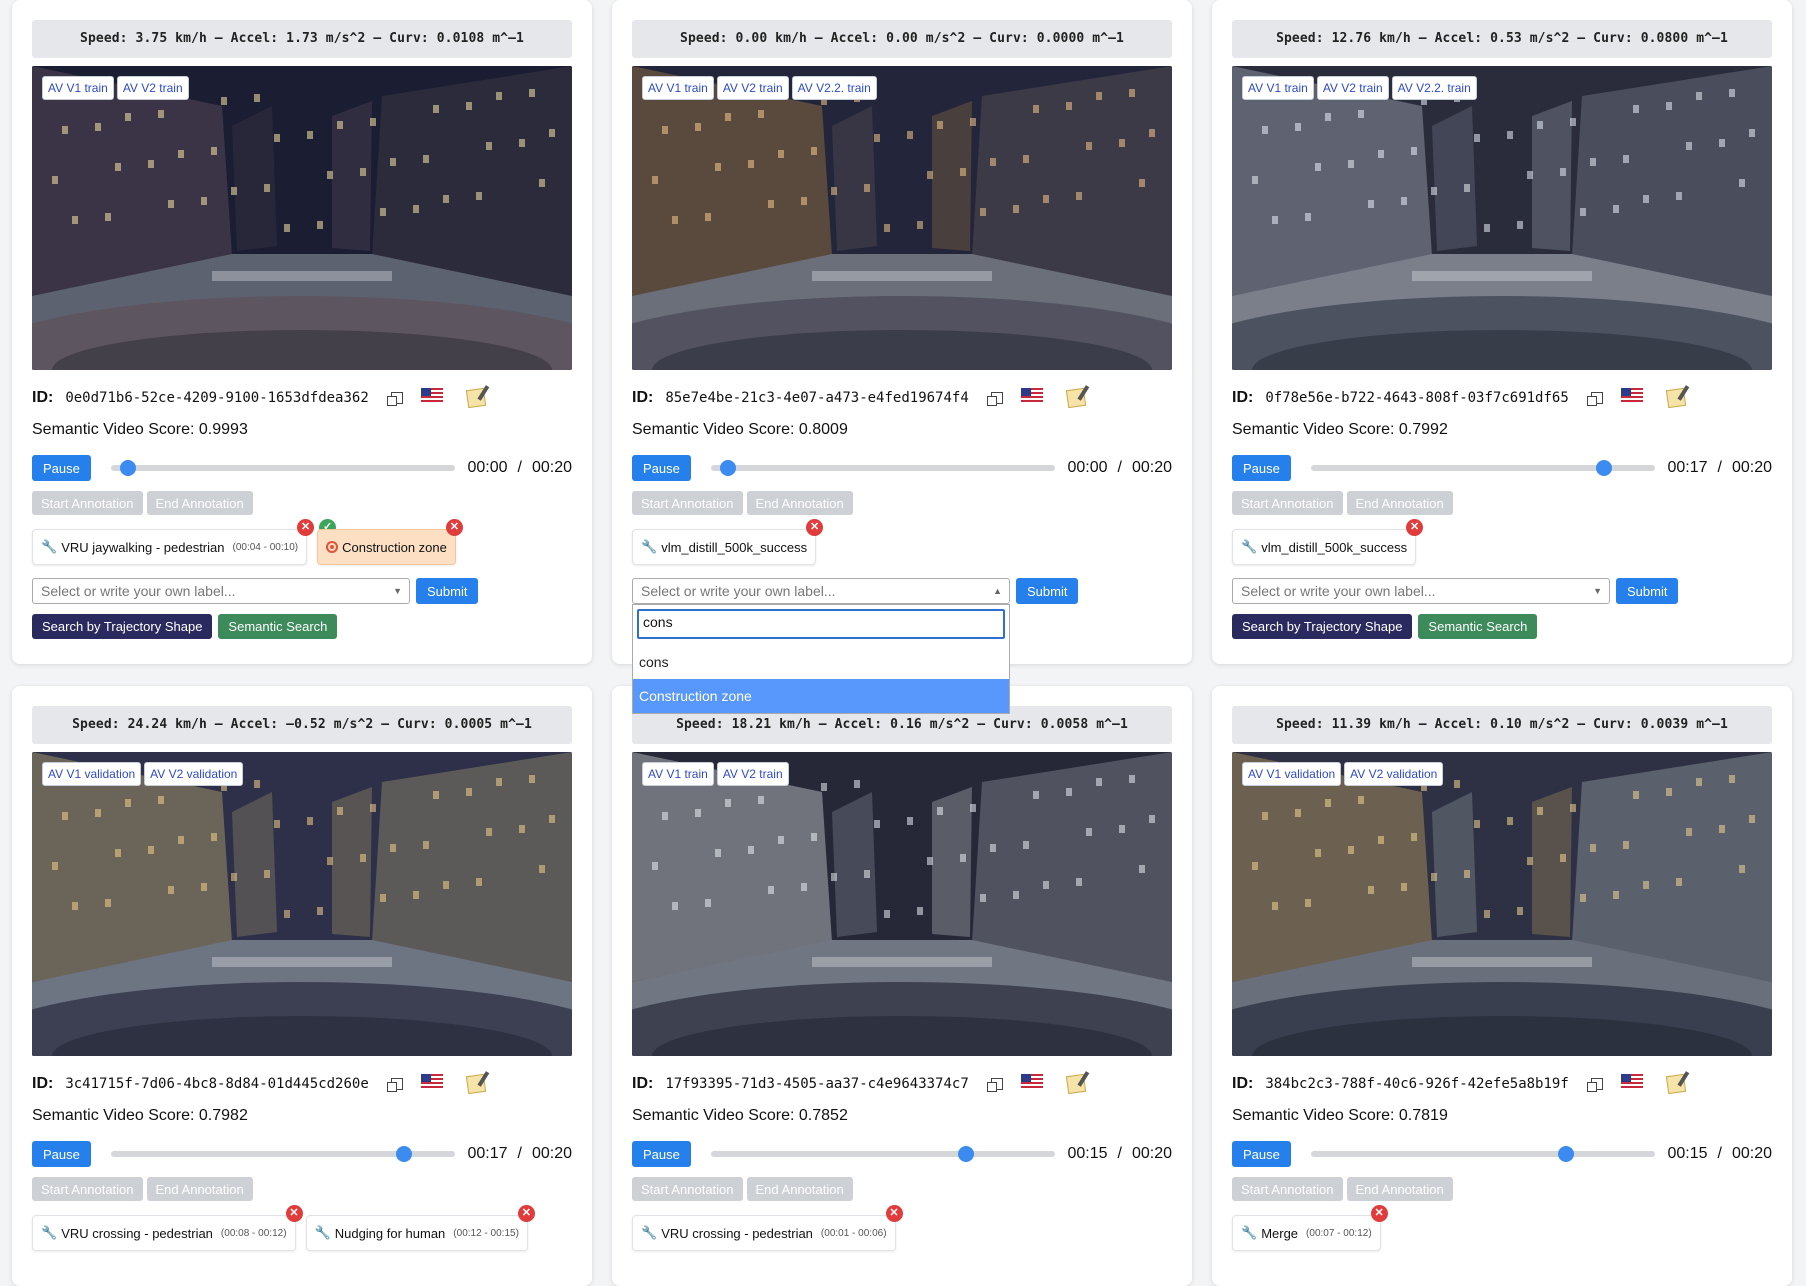  Describe the element at coordinates (1310, 1228) in the screenshot. I see `annotation-tag: 🔧 Merge (00:07 - 00:12) ✕` at that location.